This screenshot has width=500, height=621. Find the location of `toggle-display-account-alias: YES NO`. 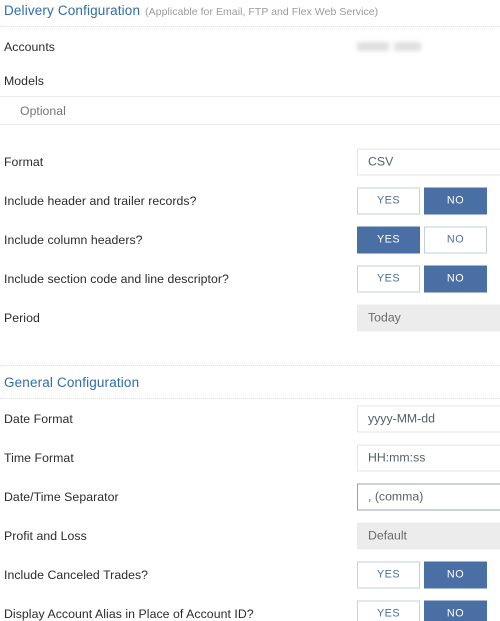

toggle-display-account-alias: YES NO is located at coordinates (422, 610).